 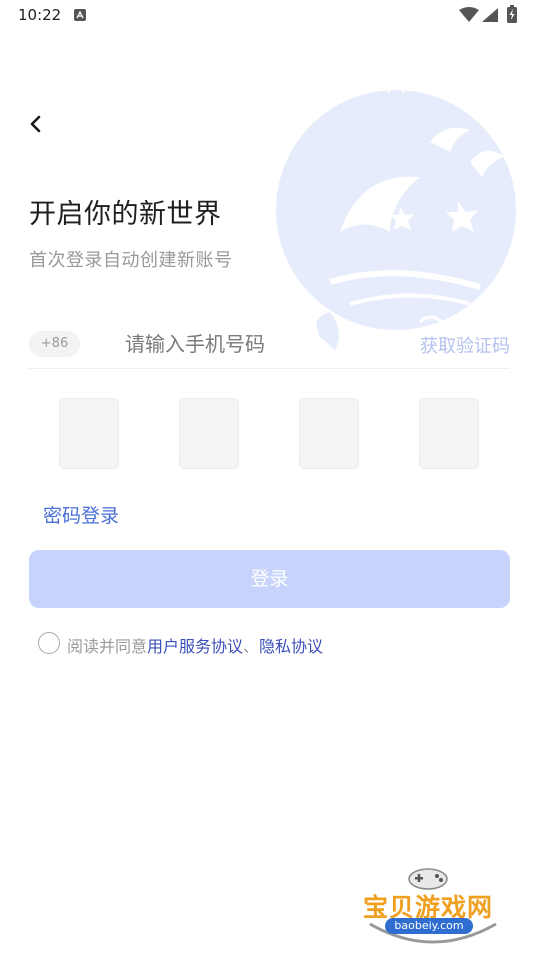 What do you see at coordinates (131, 260) in the screenshot?
I see `page-subtitle: 首次登录自动创建新账号` at bounding box center [131, 260].